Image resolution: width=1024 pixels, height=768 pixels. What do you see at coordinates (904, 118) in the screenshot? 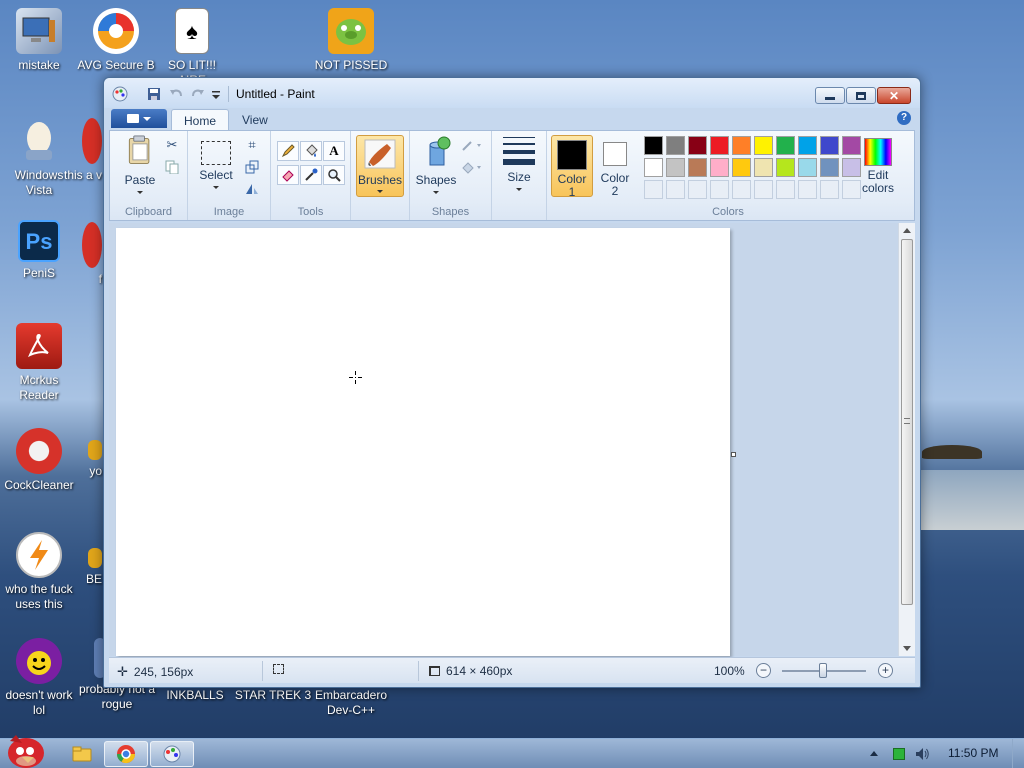
I see `help-icon: ?` at bounding box center [904, 118].